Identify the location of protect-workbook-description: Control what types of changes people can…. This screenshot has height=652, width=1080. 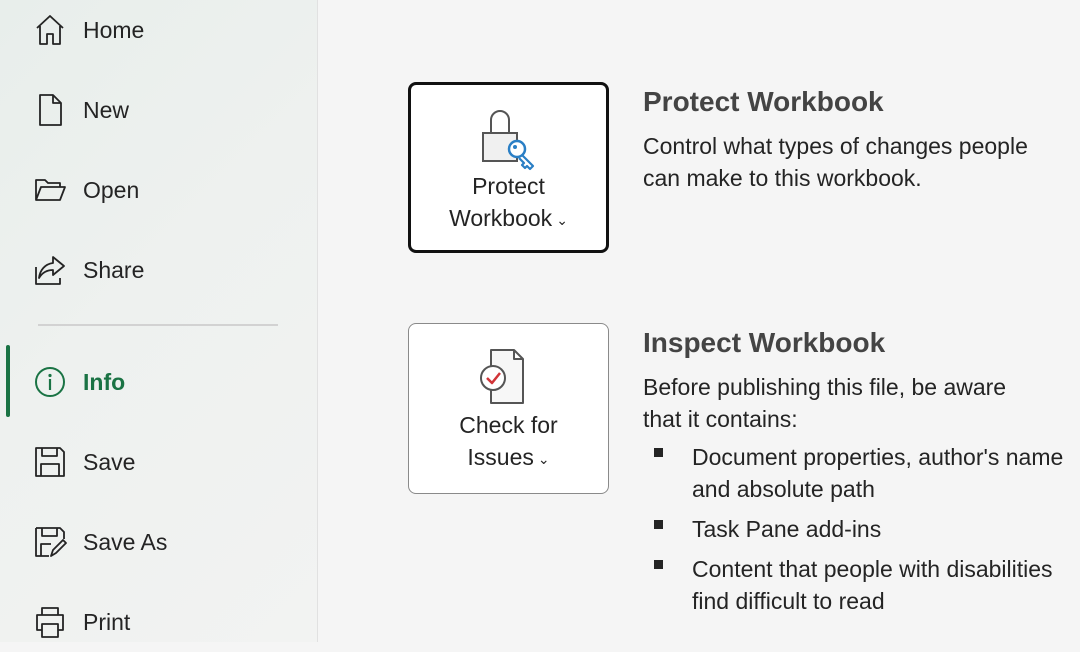
(835, 162).